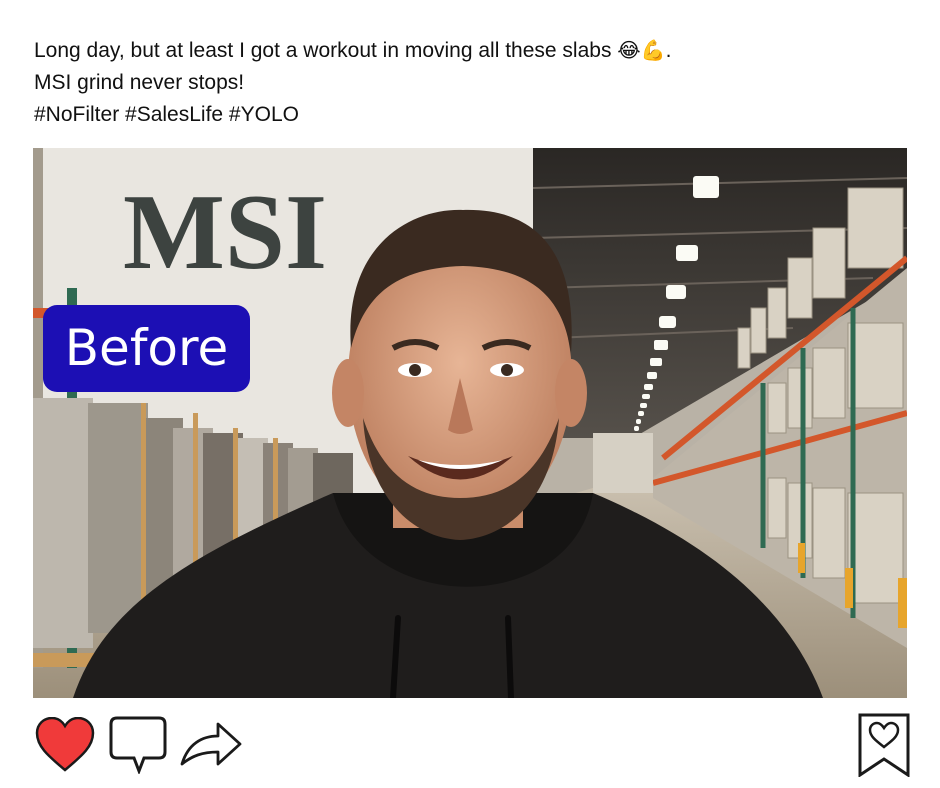  I want to click on share-arrow-icon, so click(211, 744).